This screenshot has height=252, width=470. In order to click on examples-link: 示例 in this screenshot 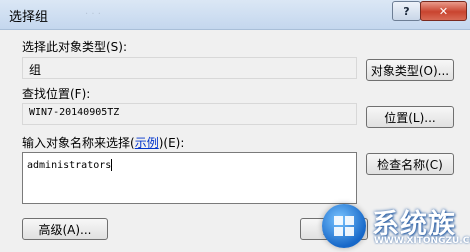, I will do `click(147, 143)`.